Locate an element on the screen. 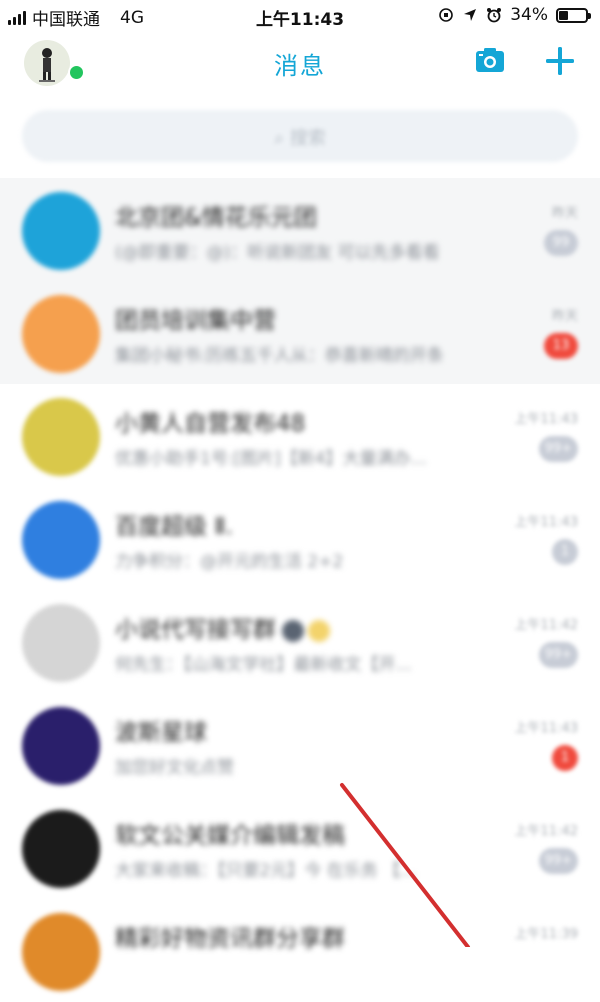 This screenshot has height=1002, width=600. header: 消息 is located at coordinates (300, 66).